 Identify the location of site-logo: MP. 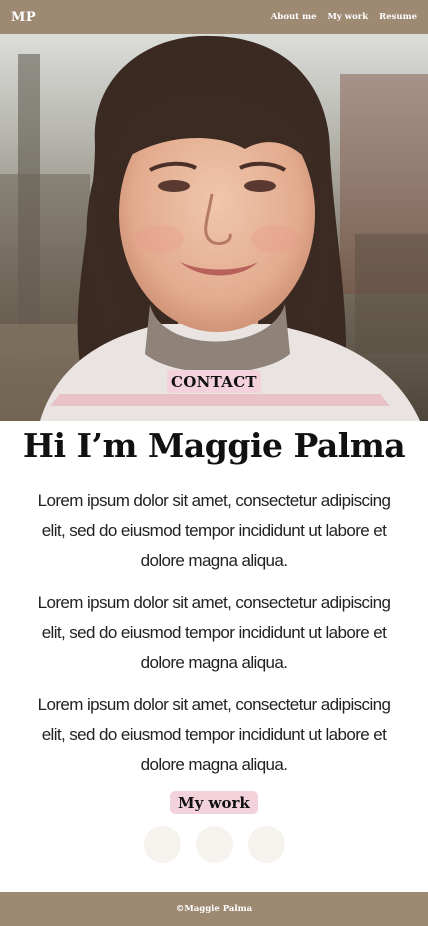
(23, 17).